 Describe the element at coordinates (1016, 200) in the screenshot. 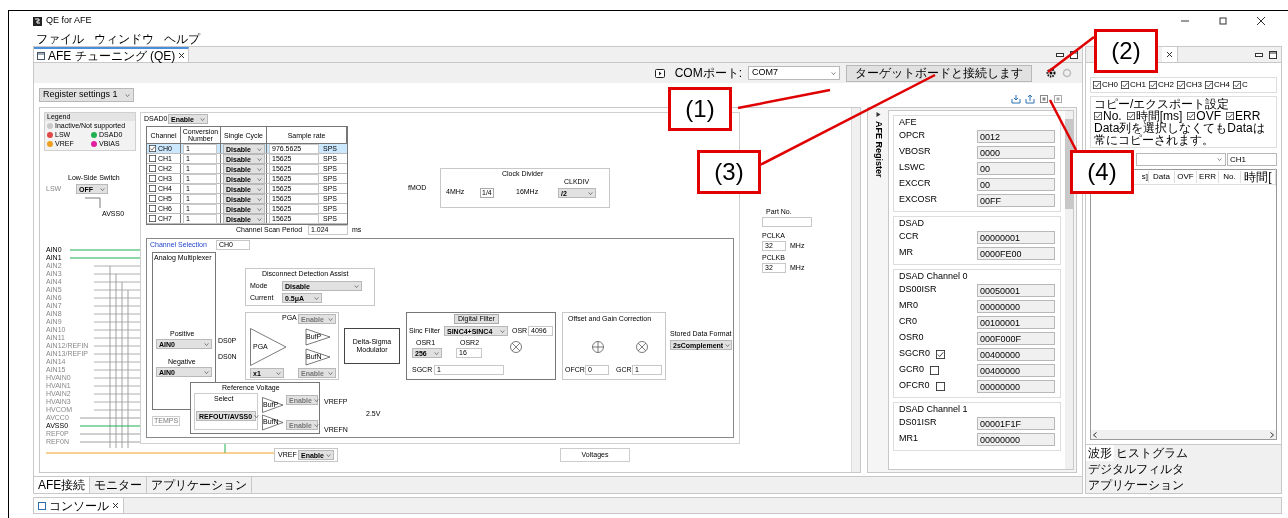

I see `register-value-field: 00FF` at that location.